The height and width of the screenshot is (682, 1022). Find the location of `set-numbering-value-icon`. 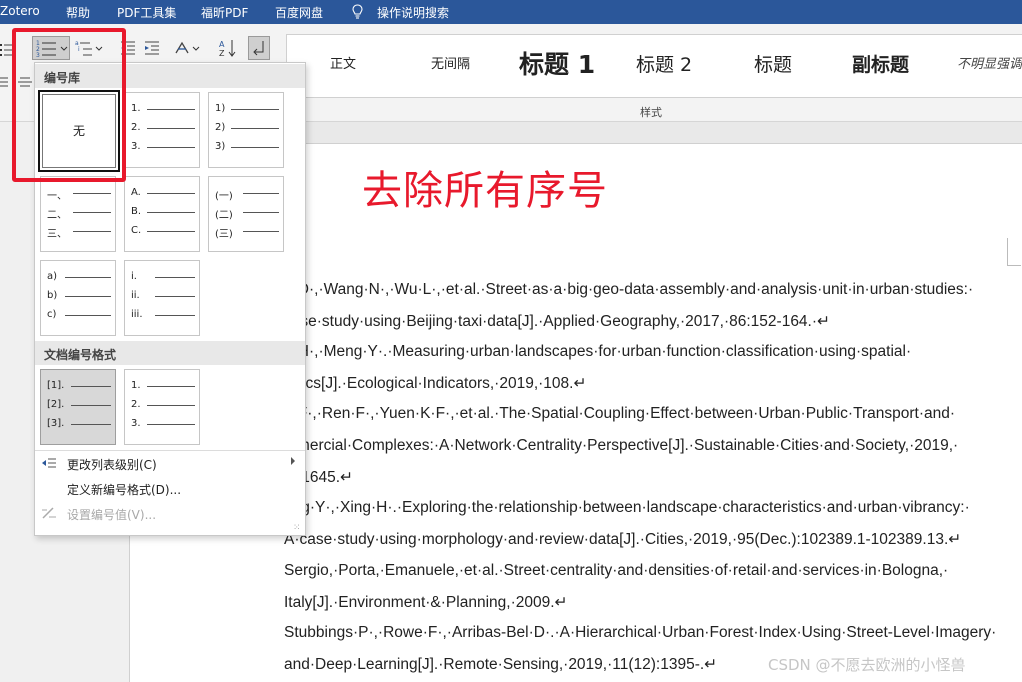

set-numbering-value-icon is located at coordinates (49, 513).